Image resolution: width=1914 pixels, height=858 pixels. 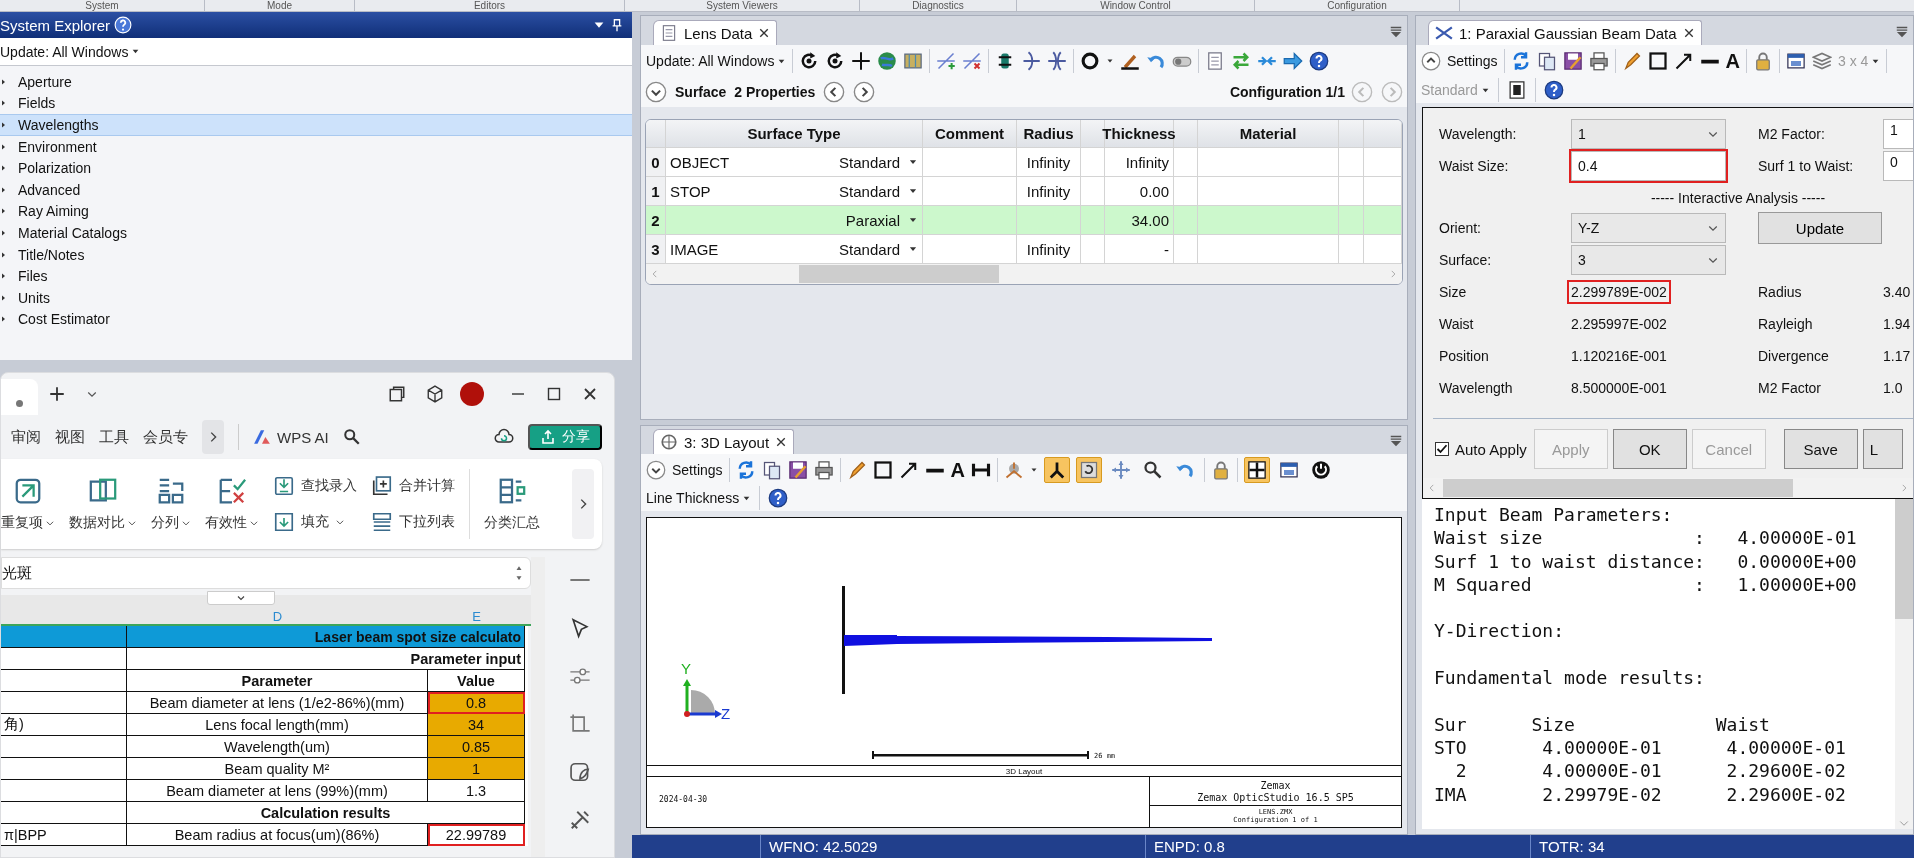 What do you see at coordinates (316, 189) in the screenshot?
I see `tree-item: Advanced` at bounding box center [316, 189].